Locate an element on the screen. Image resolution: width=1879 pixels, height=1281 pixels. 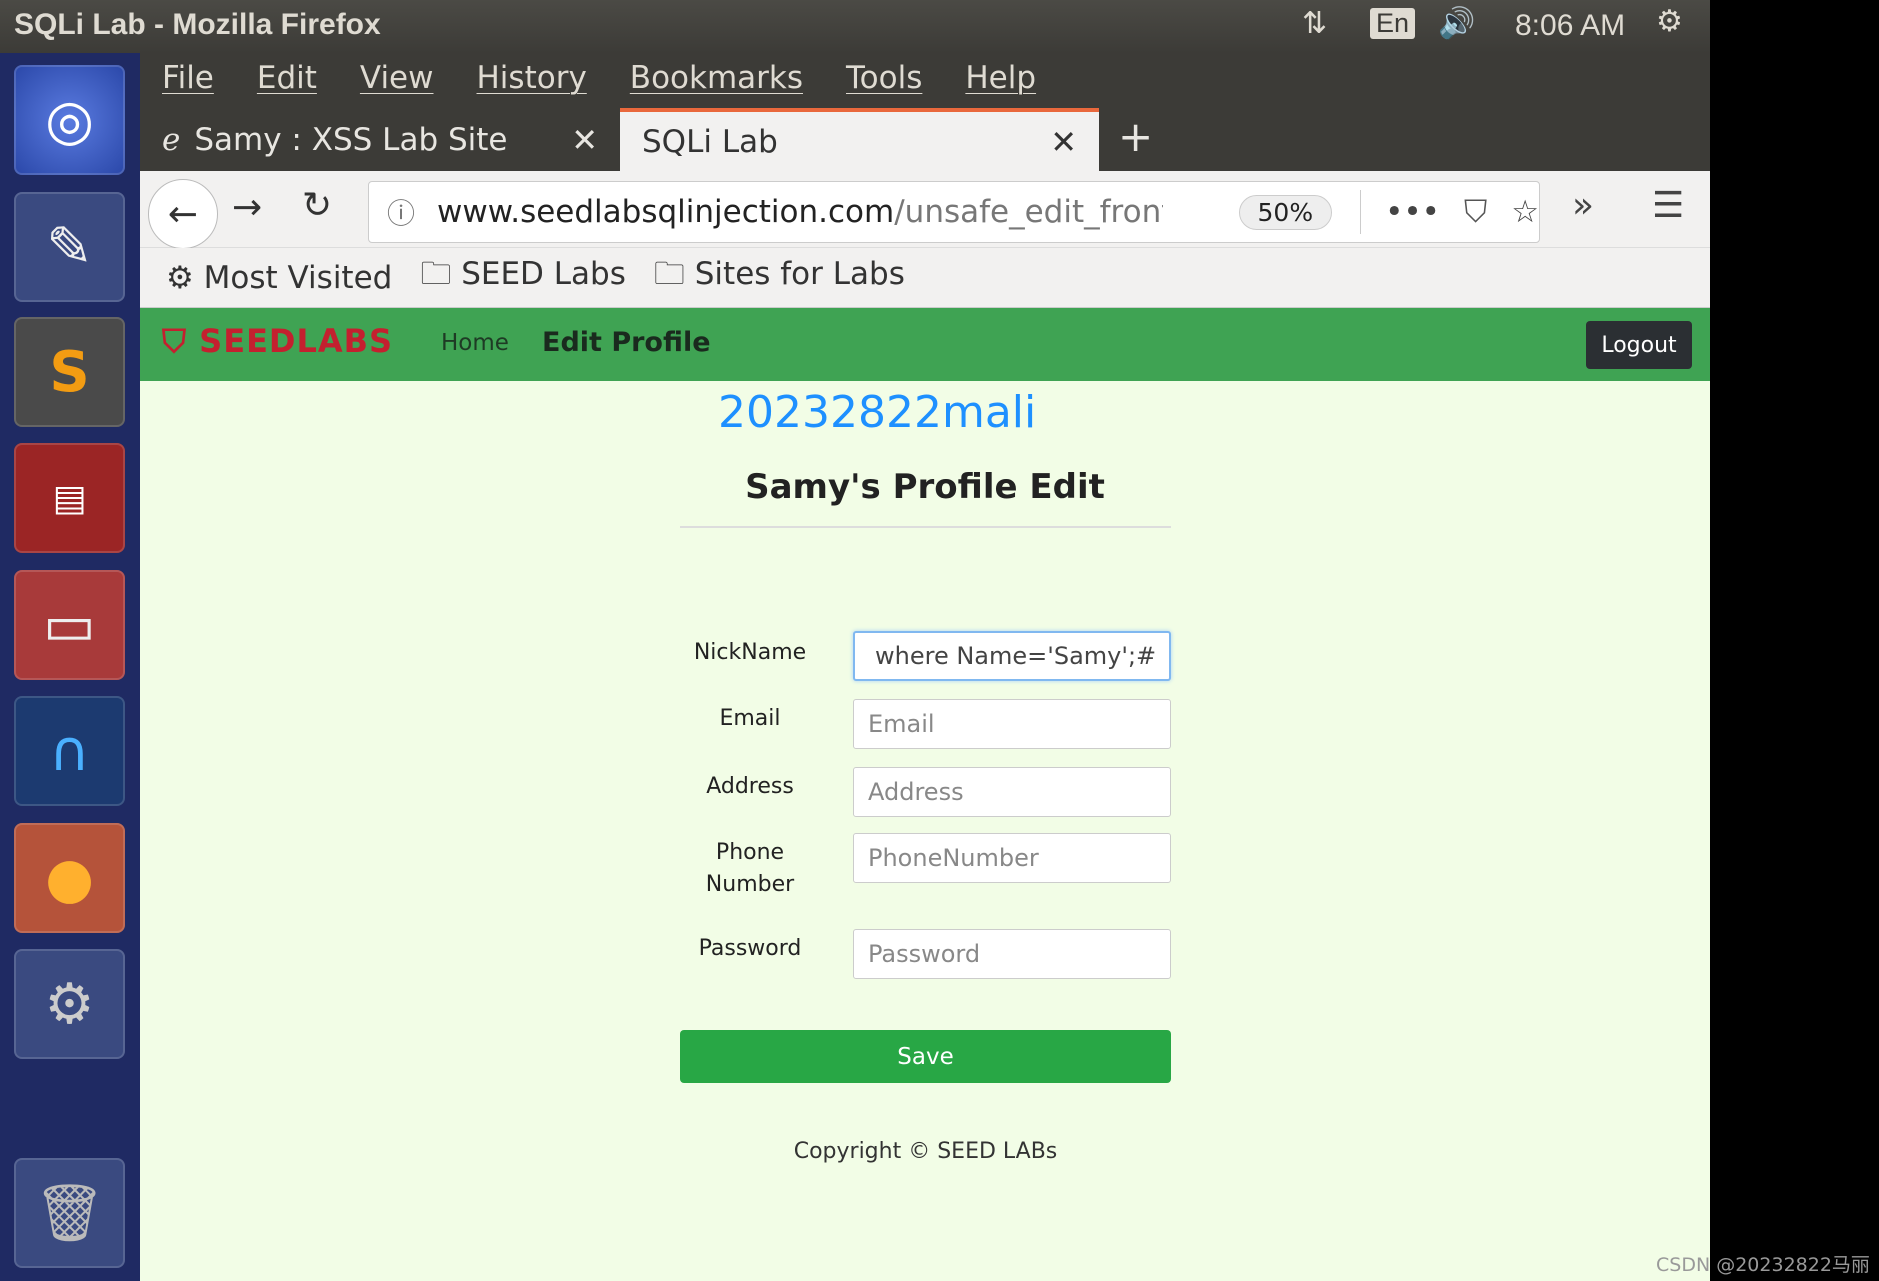
network-icon: ⇅ is located at coordinates (1314, 23).